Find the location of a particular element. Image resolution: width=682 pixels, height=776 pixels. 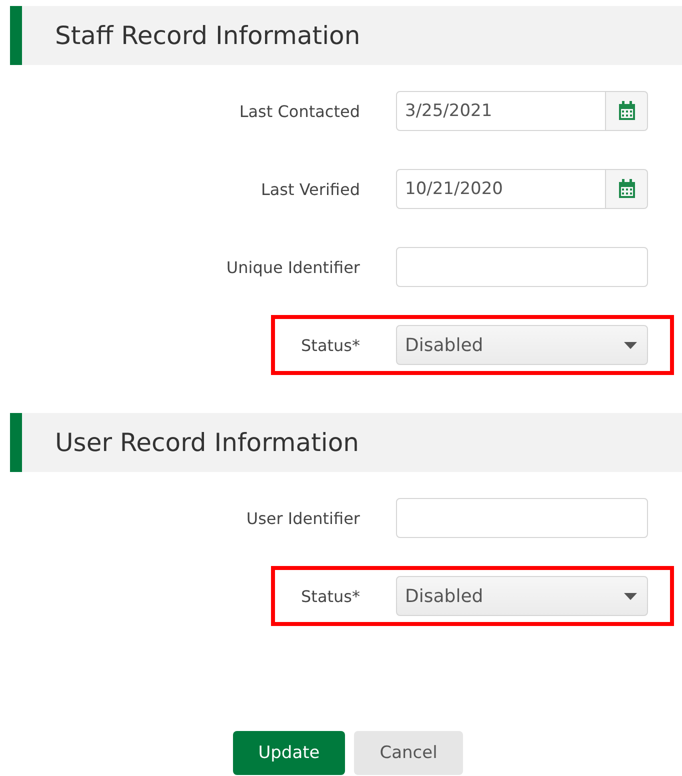

field-label: Last Contacted is located at coordinates (299, 111).